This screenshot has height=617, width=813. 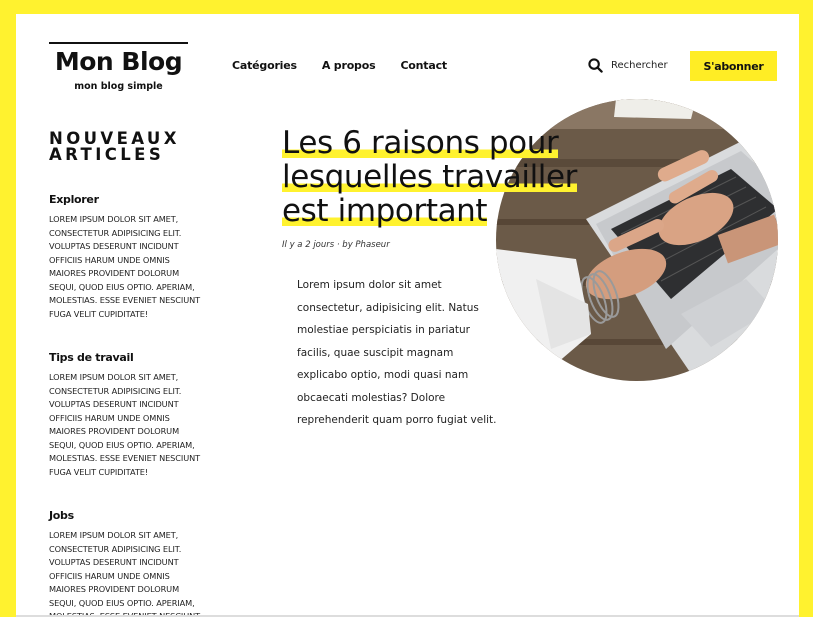 I want to click on subscribe-button: S'abonner, so click(x=733, y=66).